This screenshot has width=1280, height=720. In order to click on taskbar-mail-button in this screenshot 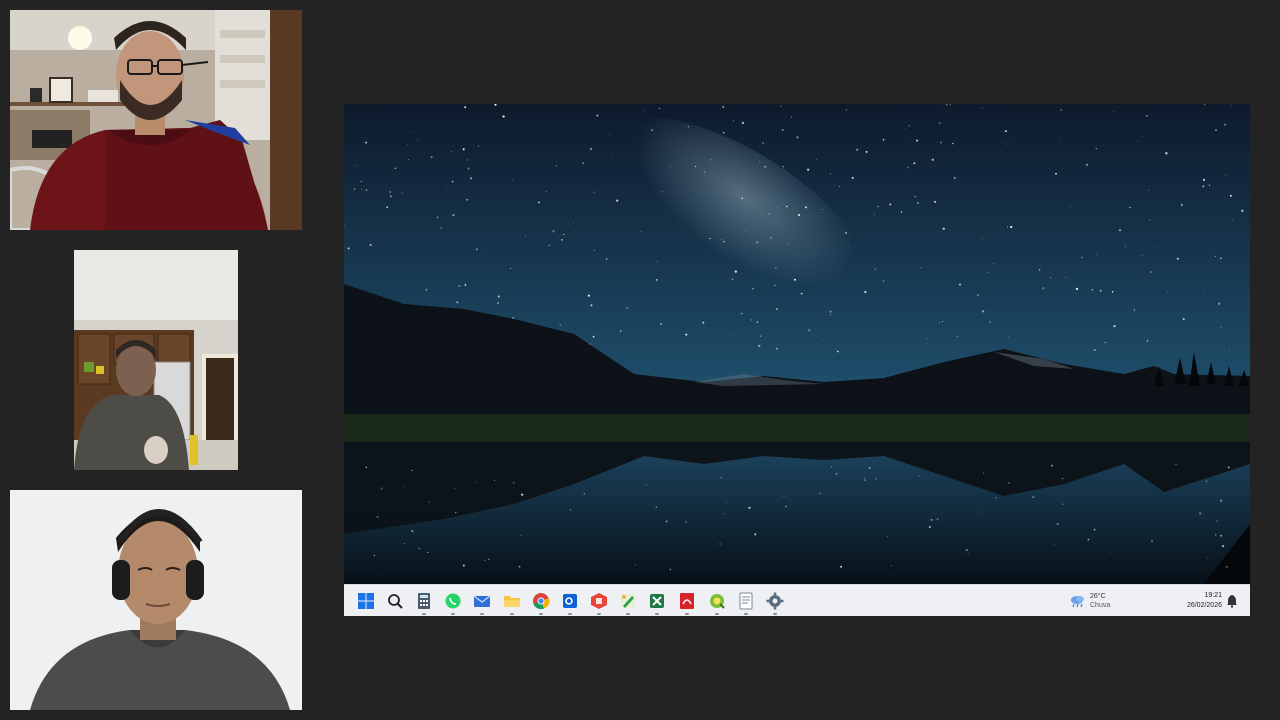, I will do `click(482, 603)`.